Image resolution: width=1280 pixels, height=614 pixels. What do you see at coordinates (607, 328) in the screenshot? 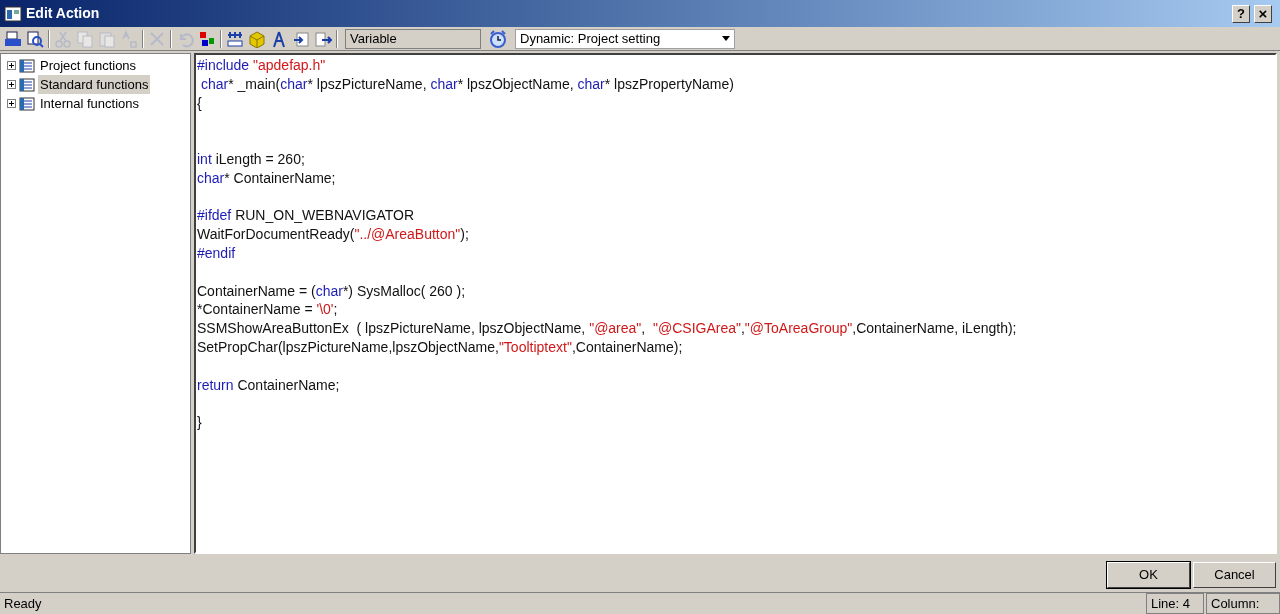
I see `code-line: SSMShowAreaButtonEx ( lpszPictureName, lpszObjectName, "@area", "@CSIGArea","@ToAreaGroup",ContainerName, iLength);` at bounding box center [607, 328].